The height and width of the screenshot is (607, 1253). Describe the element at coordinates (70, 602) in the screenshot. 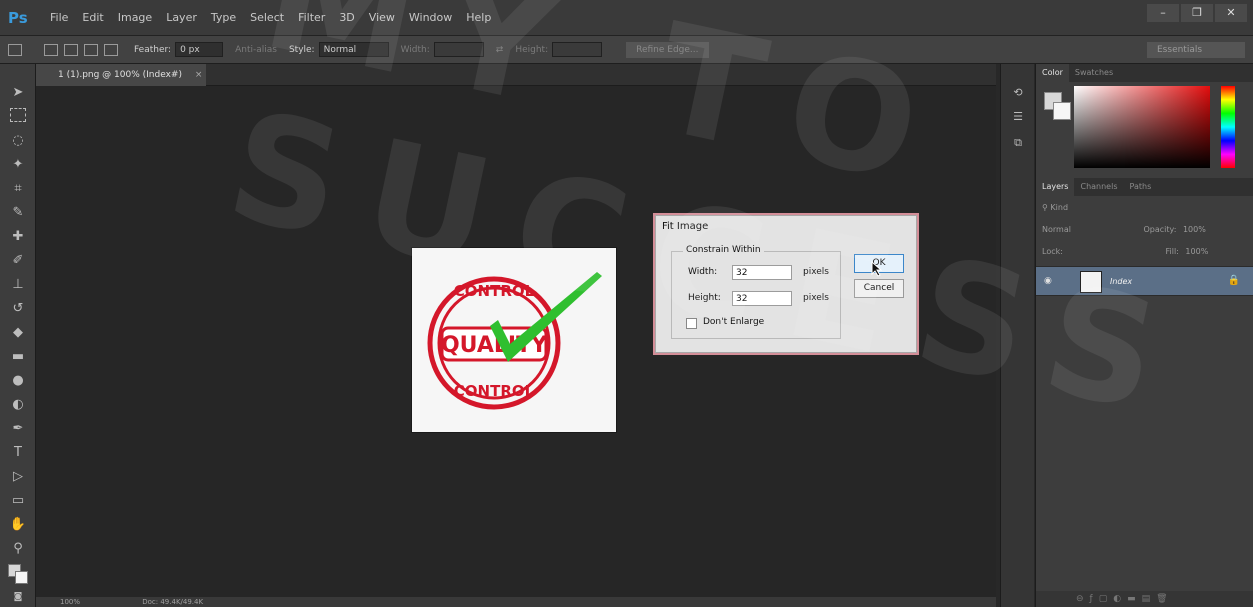

I see `zoom-level: 100%` at that location.